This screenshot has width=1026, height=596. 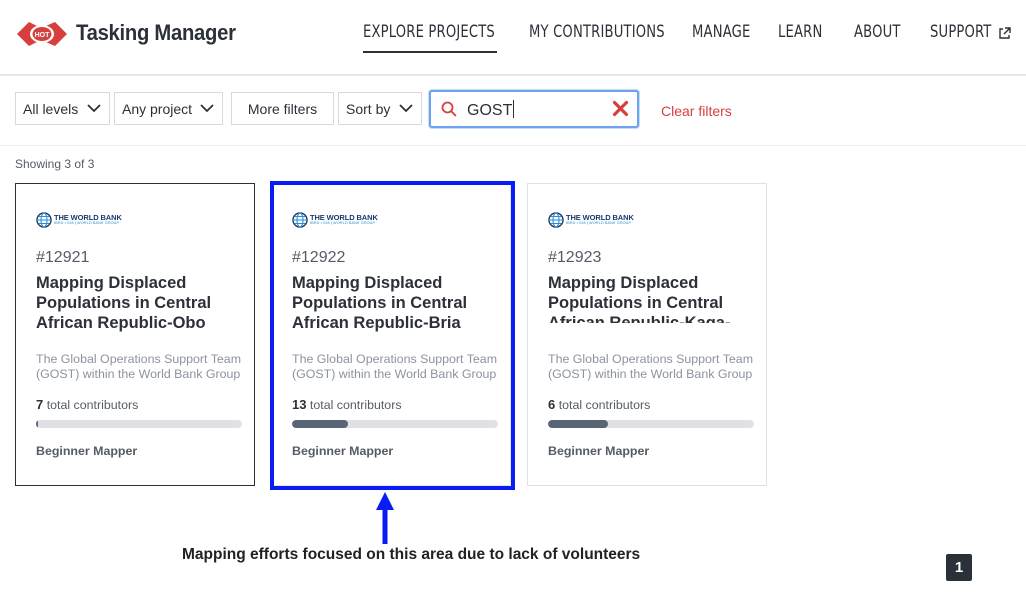 What do you see at coordinates (696, 111) in the screenshot?
I see `clear-filters-link: Clear filters` at bounding box center [696, 111].